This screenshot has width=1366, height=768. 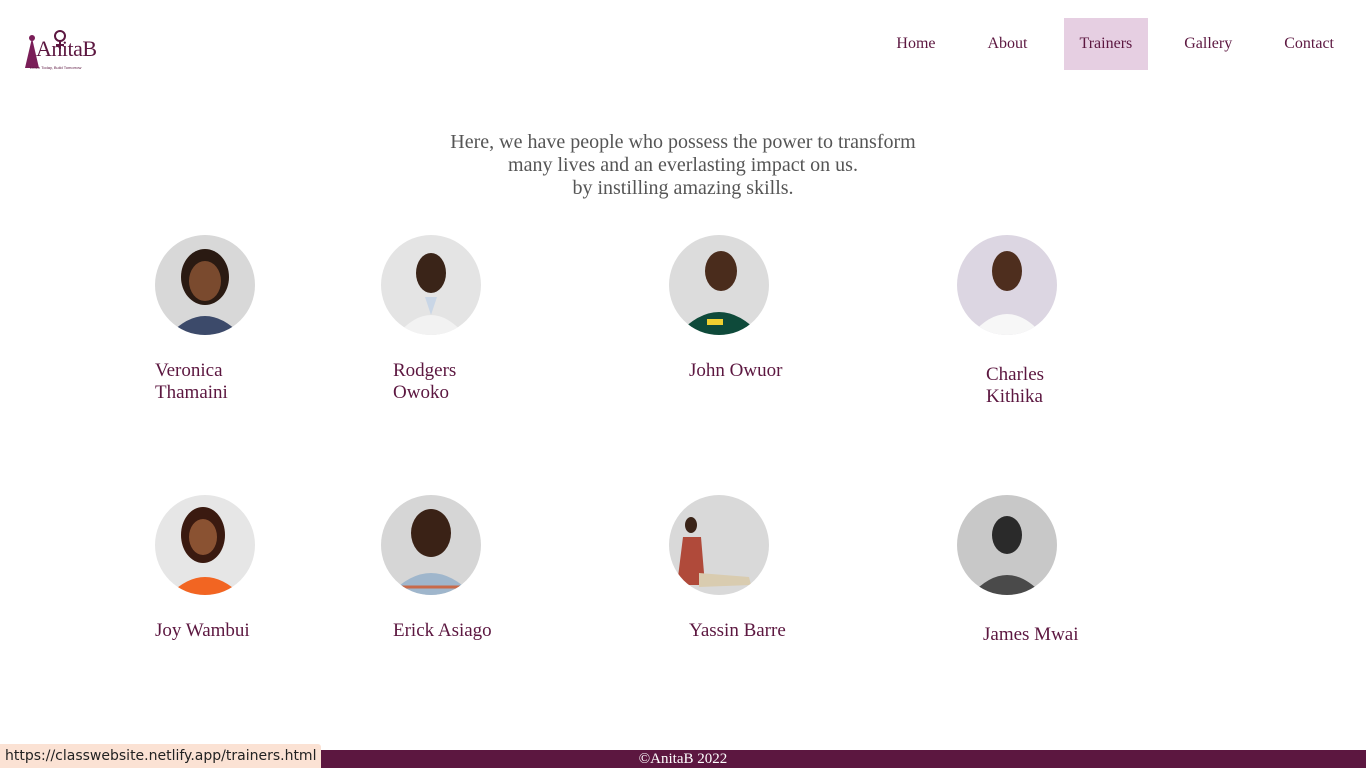 I want to click on trainer-name: Veronica Thamaini, so click(x=191, y=381).